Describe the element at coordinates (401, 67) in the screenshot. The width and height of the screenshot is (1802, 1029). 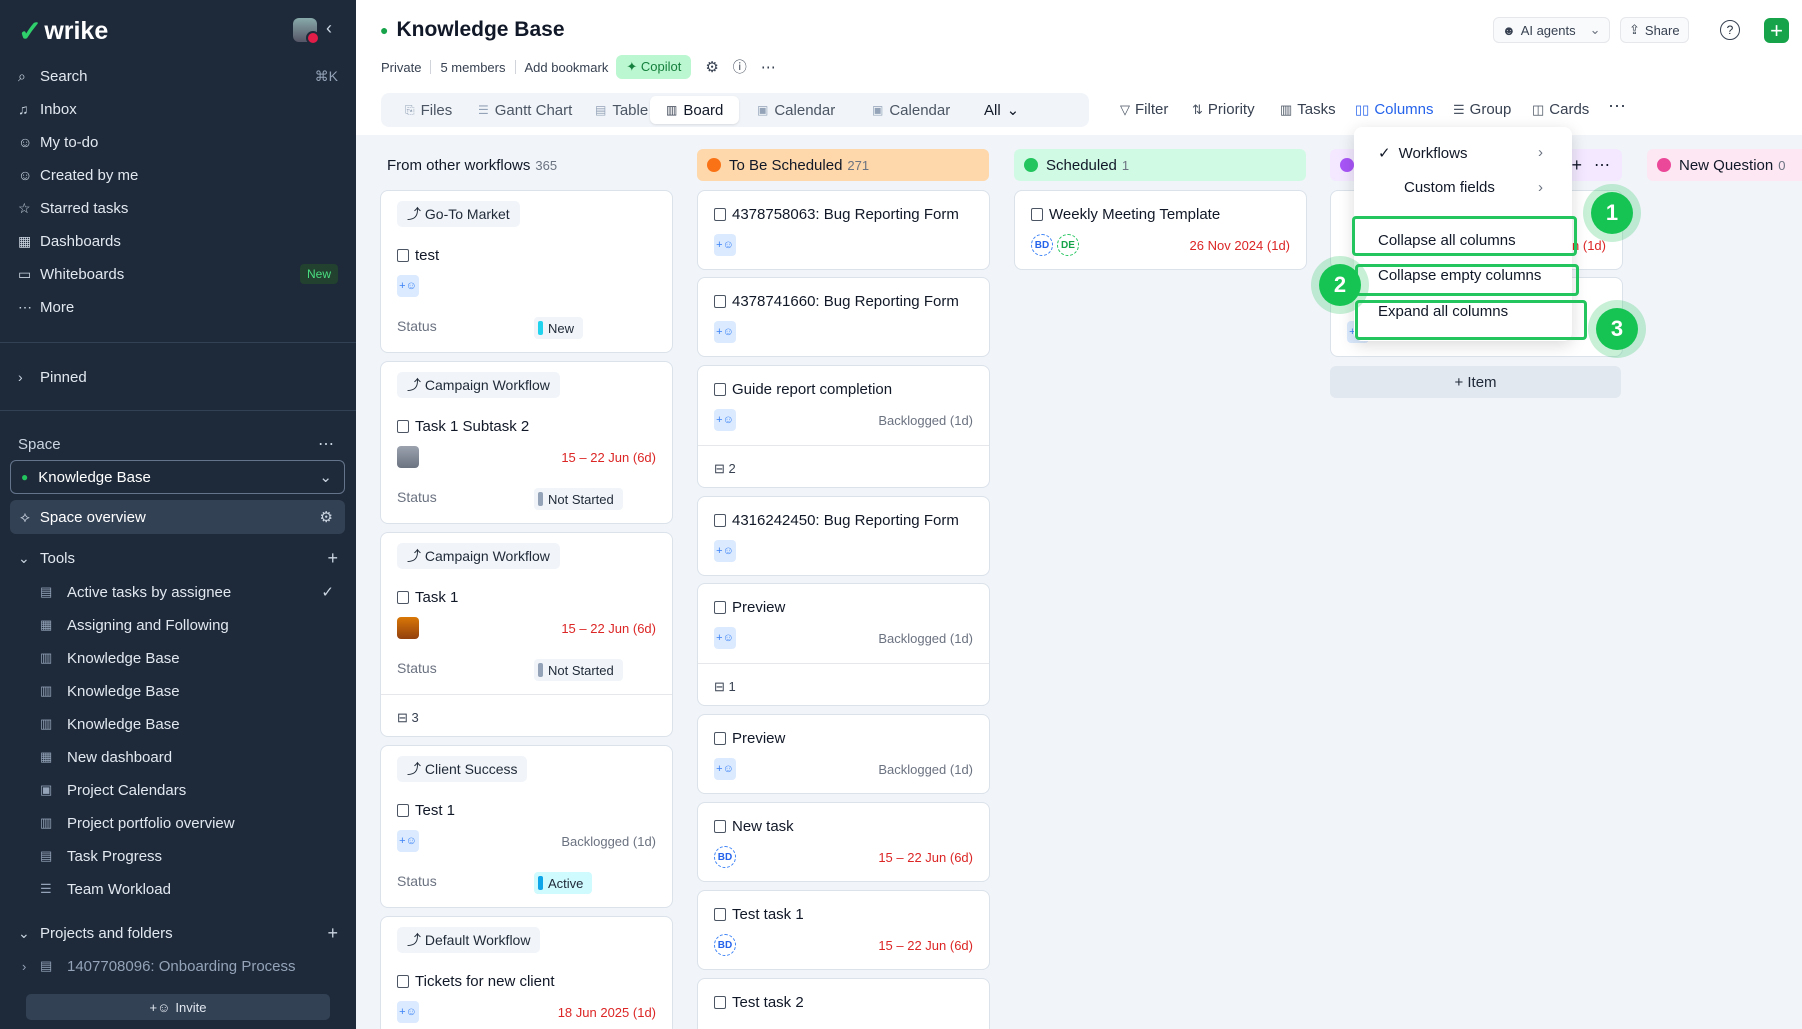
I see `privacy-label: Private` at that location.